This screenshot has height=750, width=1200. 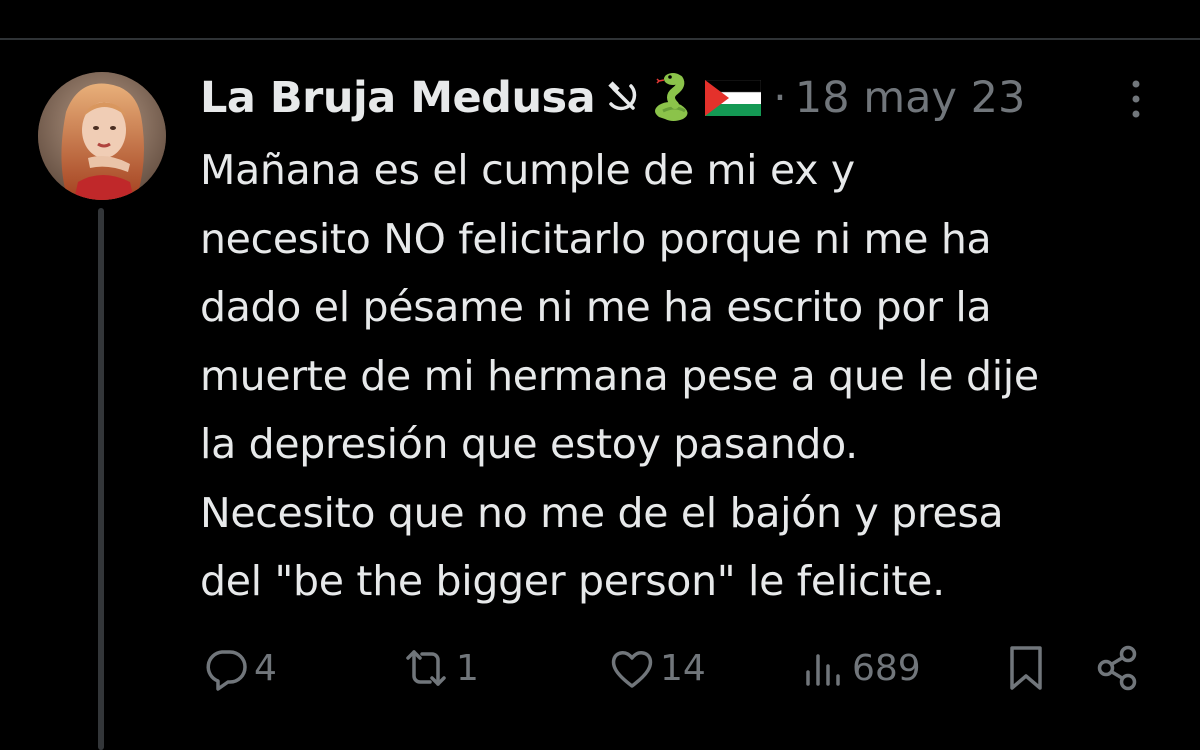 I want to click on hammer-sickle-icon, so click(x=623, y=98).